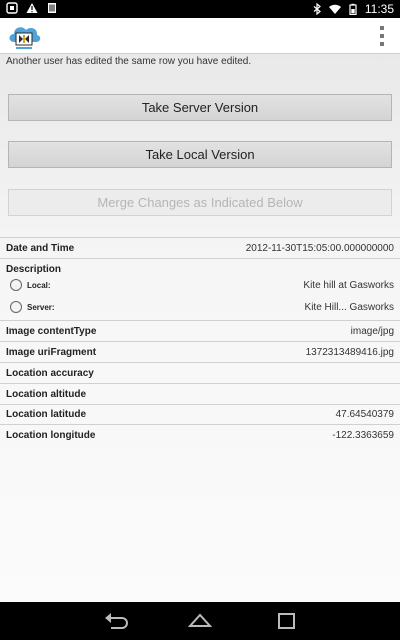  I want to click on accuracy-label: Location accuracy, so click(50, 373).